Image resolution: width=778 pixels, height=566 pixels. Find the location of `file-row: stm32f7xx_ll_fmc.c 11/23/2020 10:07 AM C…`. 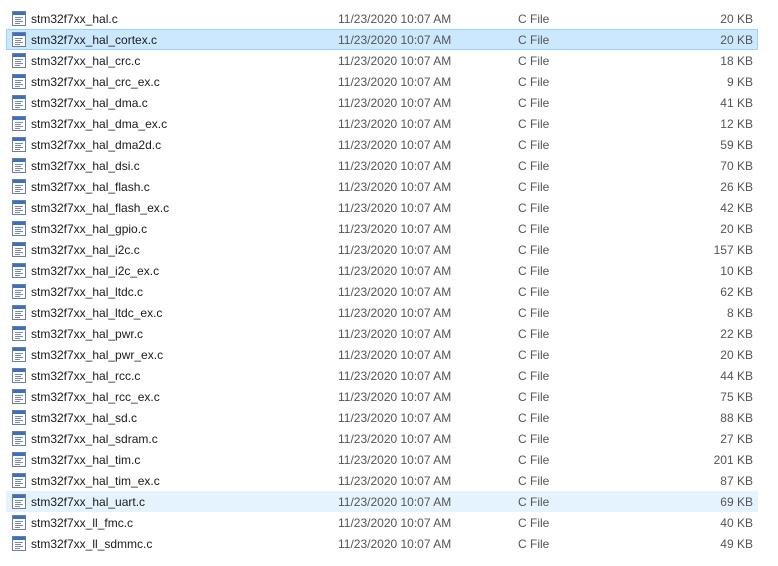

file-row: stm32f7xx_ll_fmc.c 11/23/2020 10:07 AM C… is located at coordinates (382, 522).